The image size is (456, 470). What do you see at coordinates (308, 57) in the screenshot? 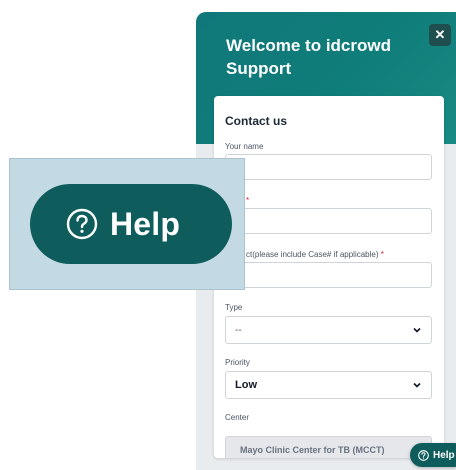
I see `widget-title: Welcome to idcrowd Support` at bounding box center [308, 57].